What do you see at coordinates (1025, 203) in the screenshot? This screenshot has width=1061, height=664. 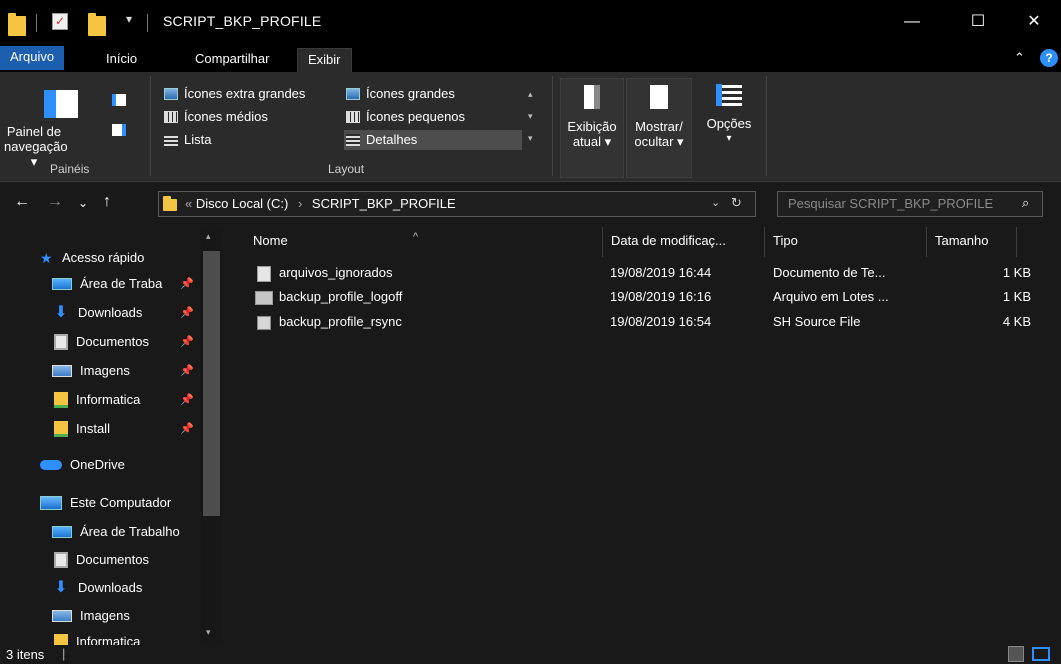 I see `search-icon: ⌕` at bounding box center [1025, 203].